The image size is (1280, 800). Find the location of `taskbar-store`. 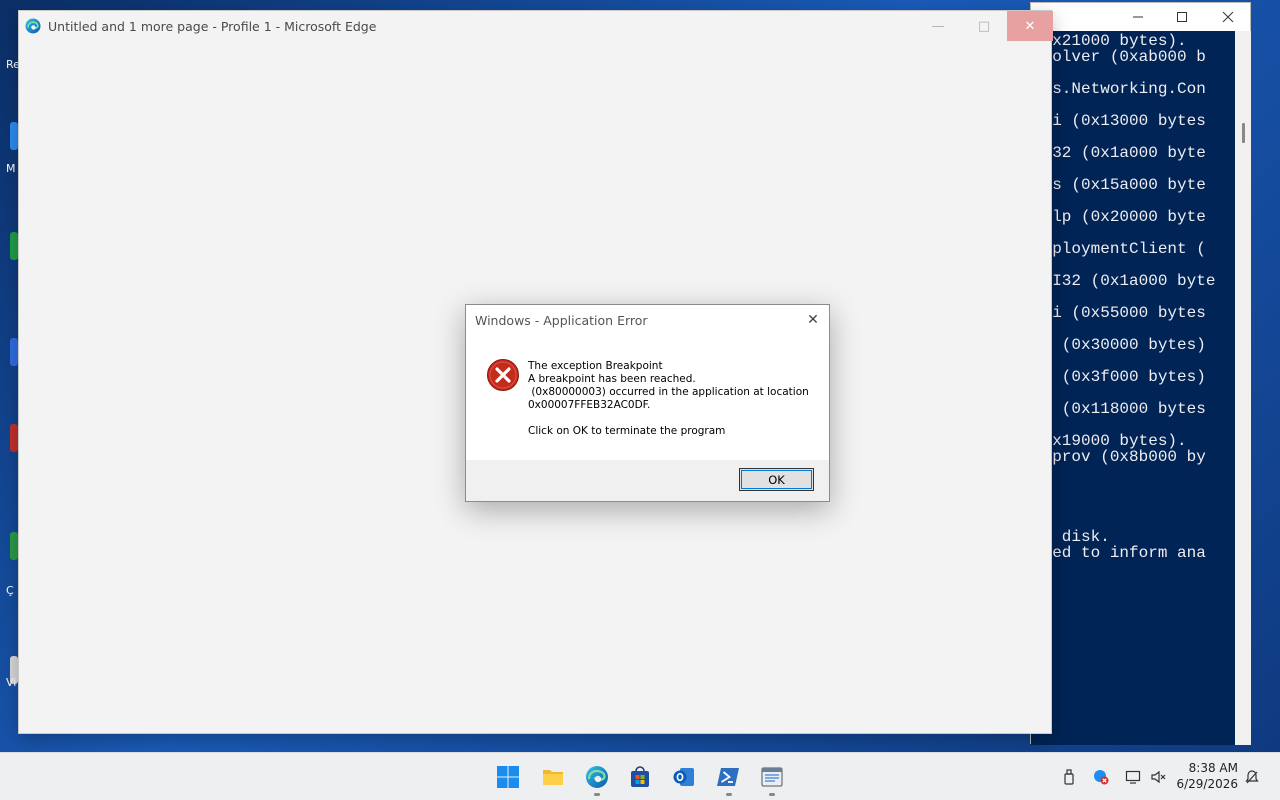

taskbar-store is located at coordinates (640, 777).